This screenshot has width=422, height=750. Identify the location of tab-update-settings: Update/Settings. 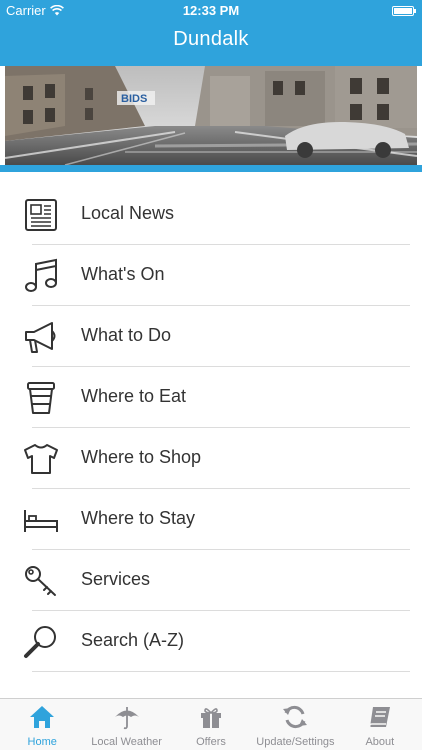
(295, 724).